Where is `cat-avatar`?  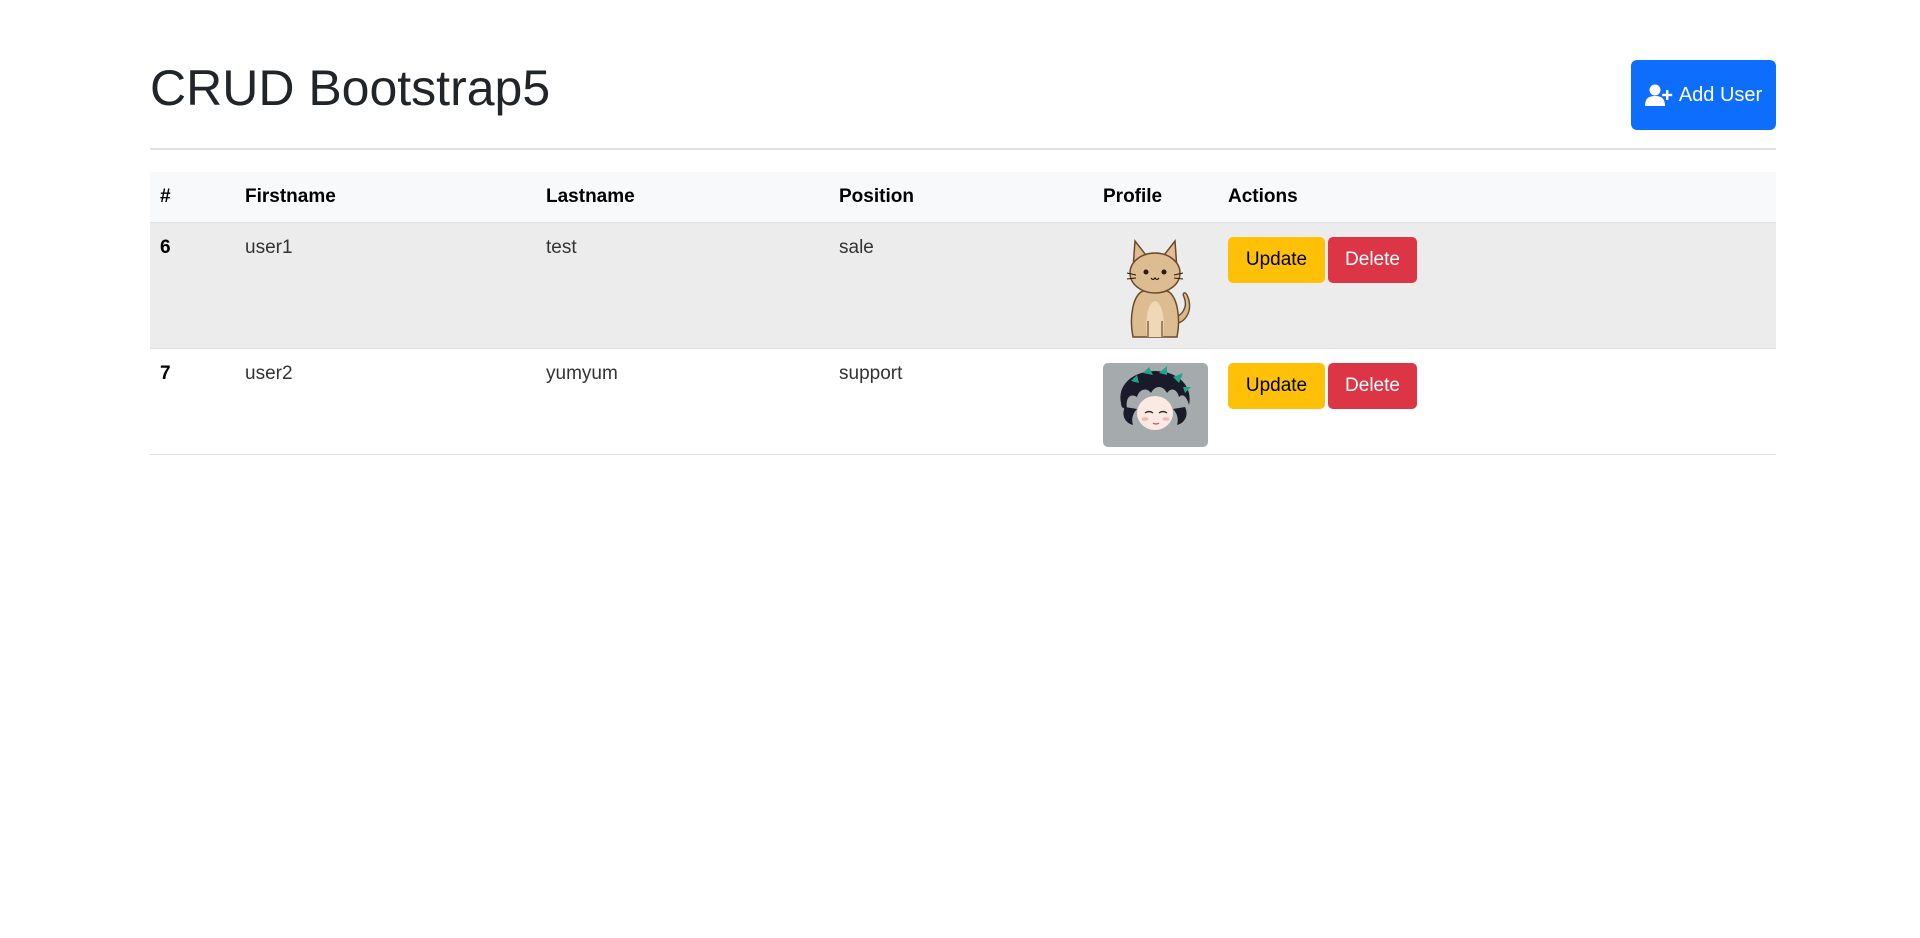
cat-avatar is located at coordinates (1155, 289).